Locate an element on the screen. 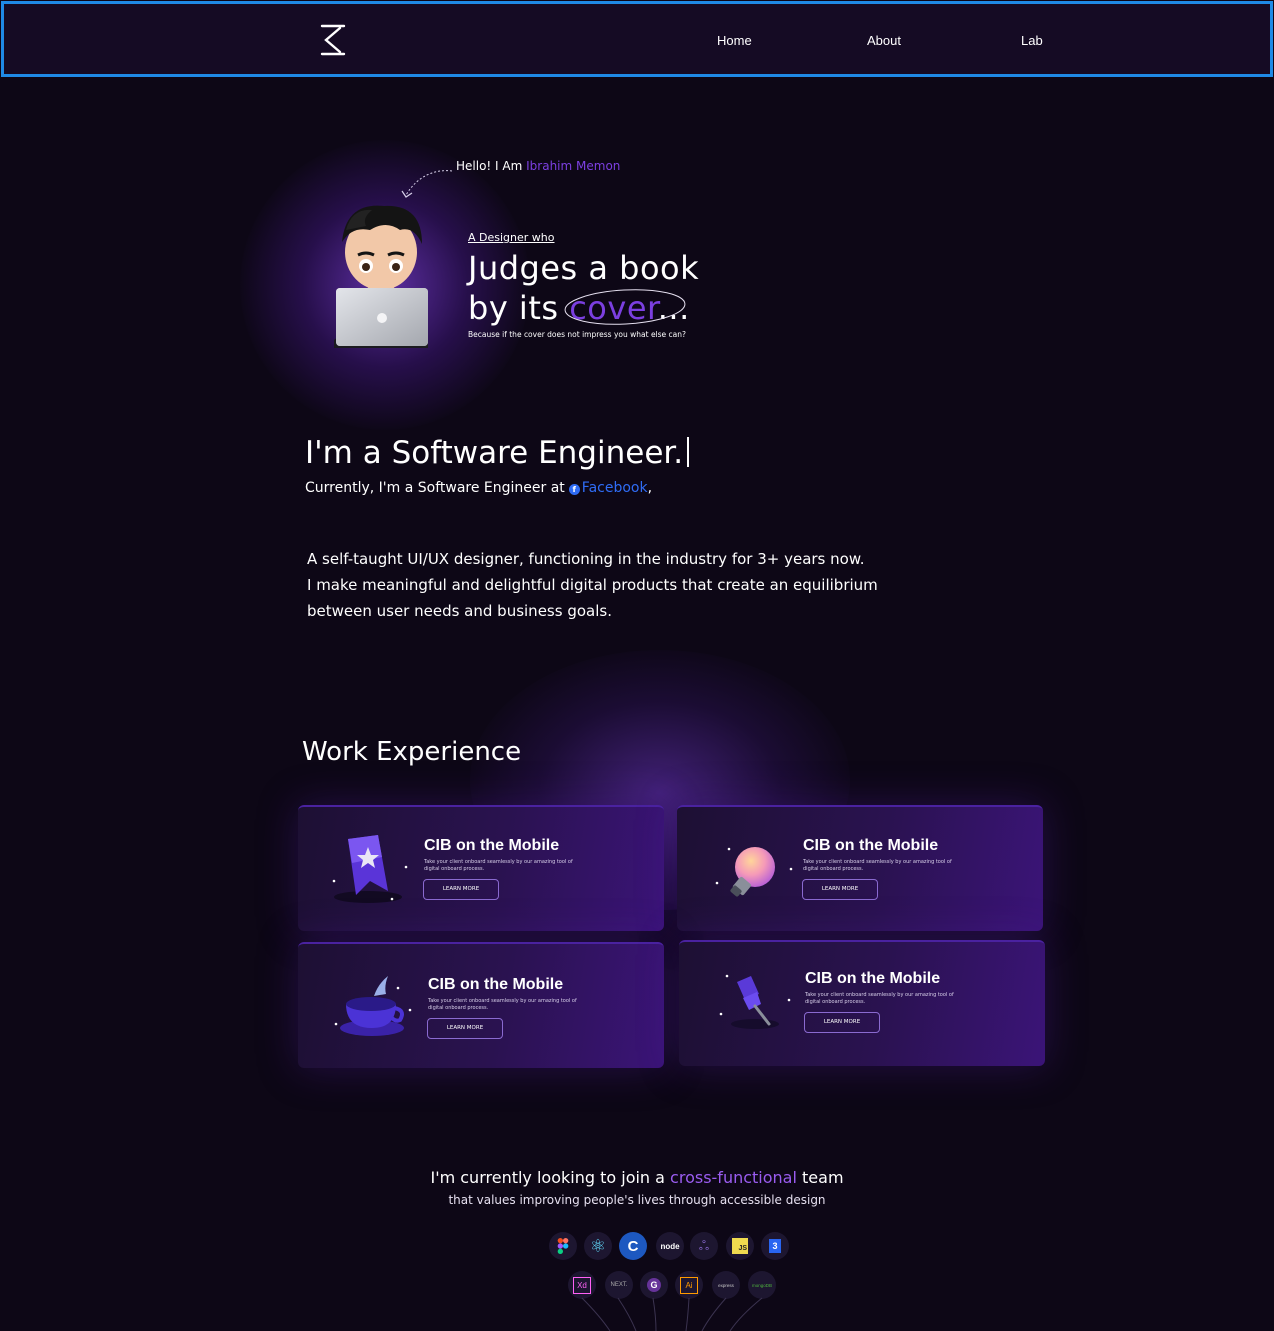  facebook-icon: f is located at coordinates (574, 489).